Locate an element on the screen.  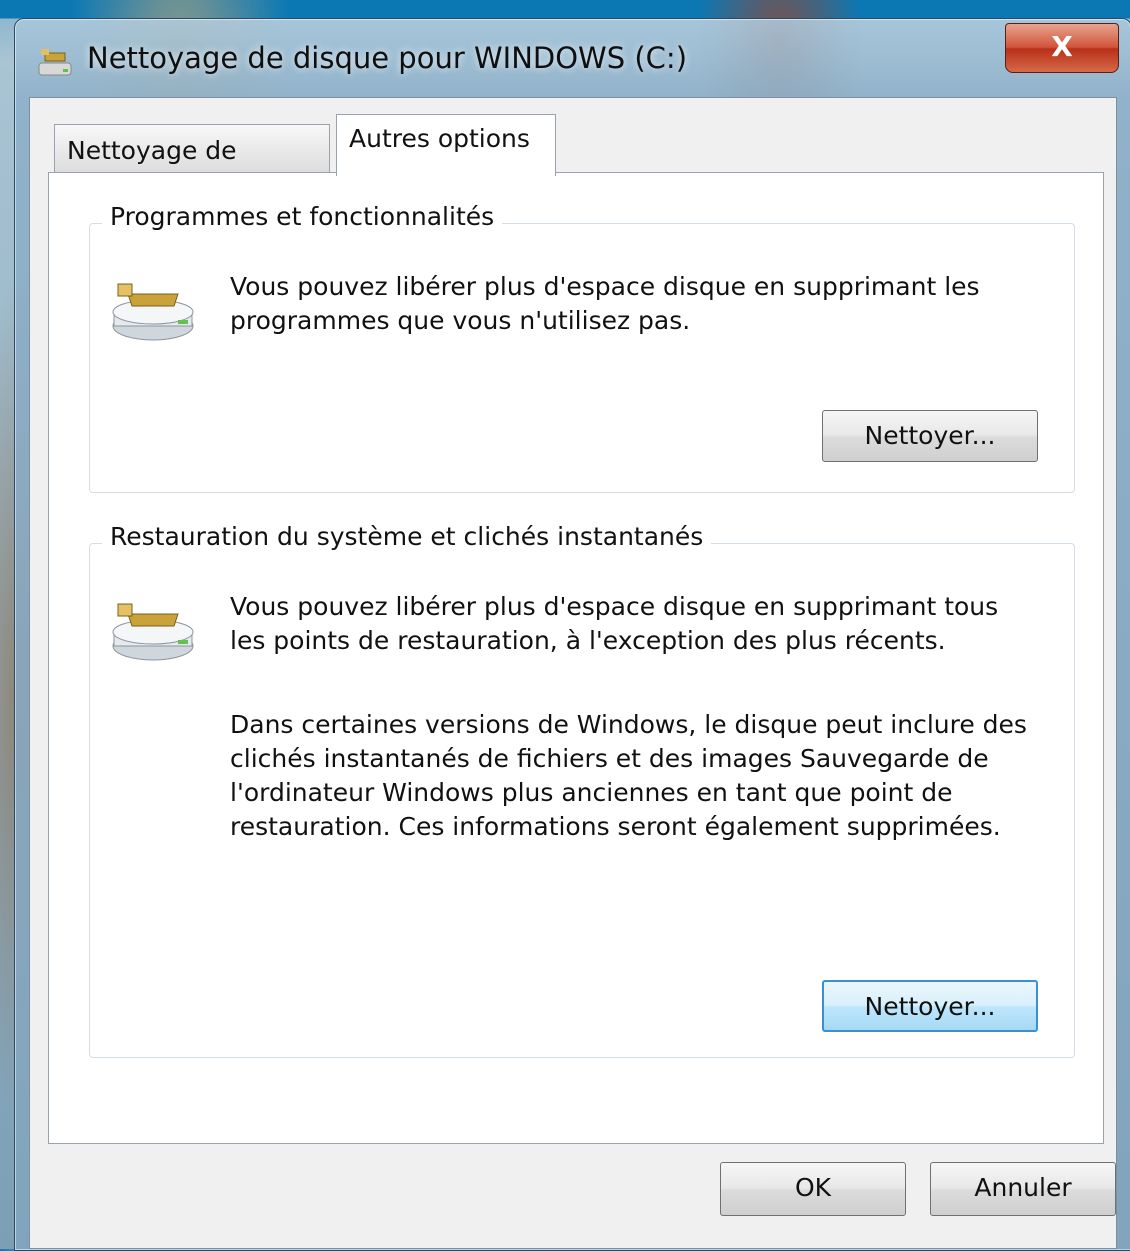
close-button: X is located at coordinates (1062, 48).